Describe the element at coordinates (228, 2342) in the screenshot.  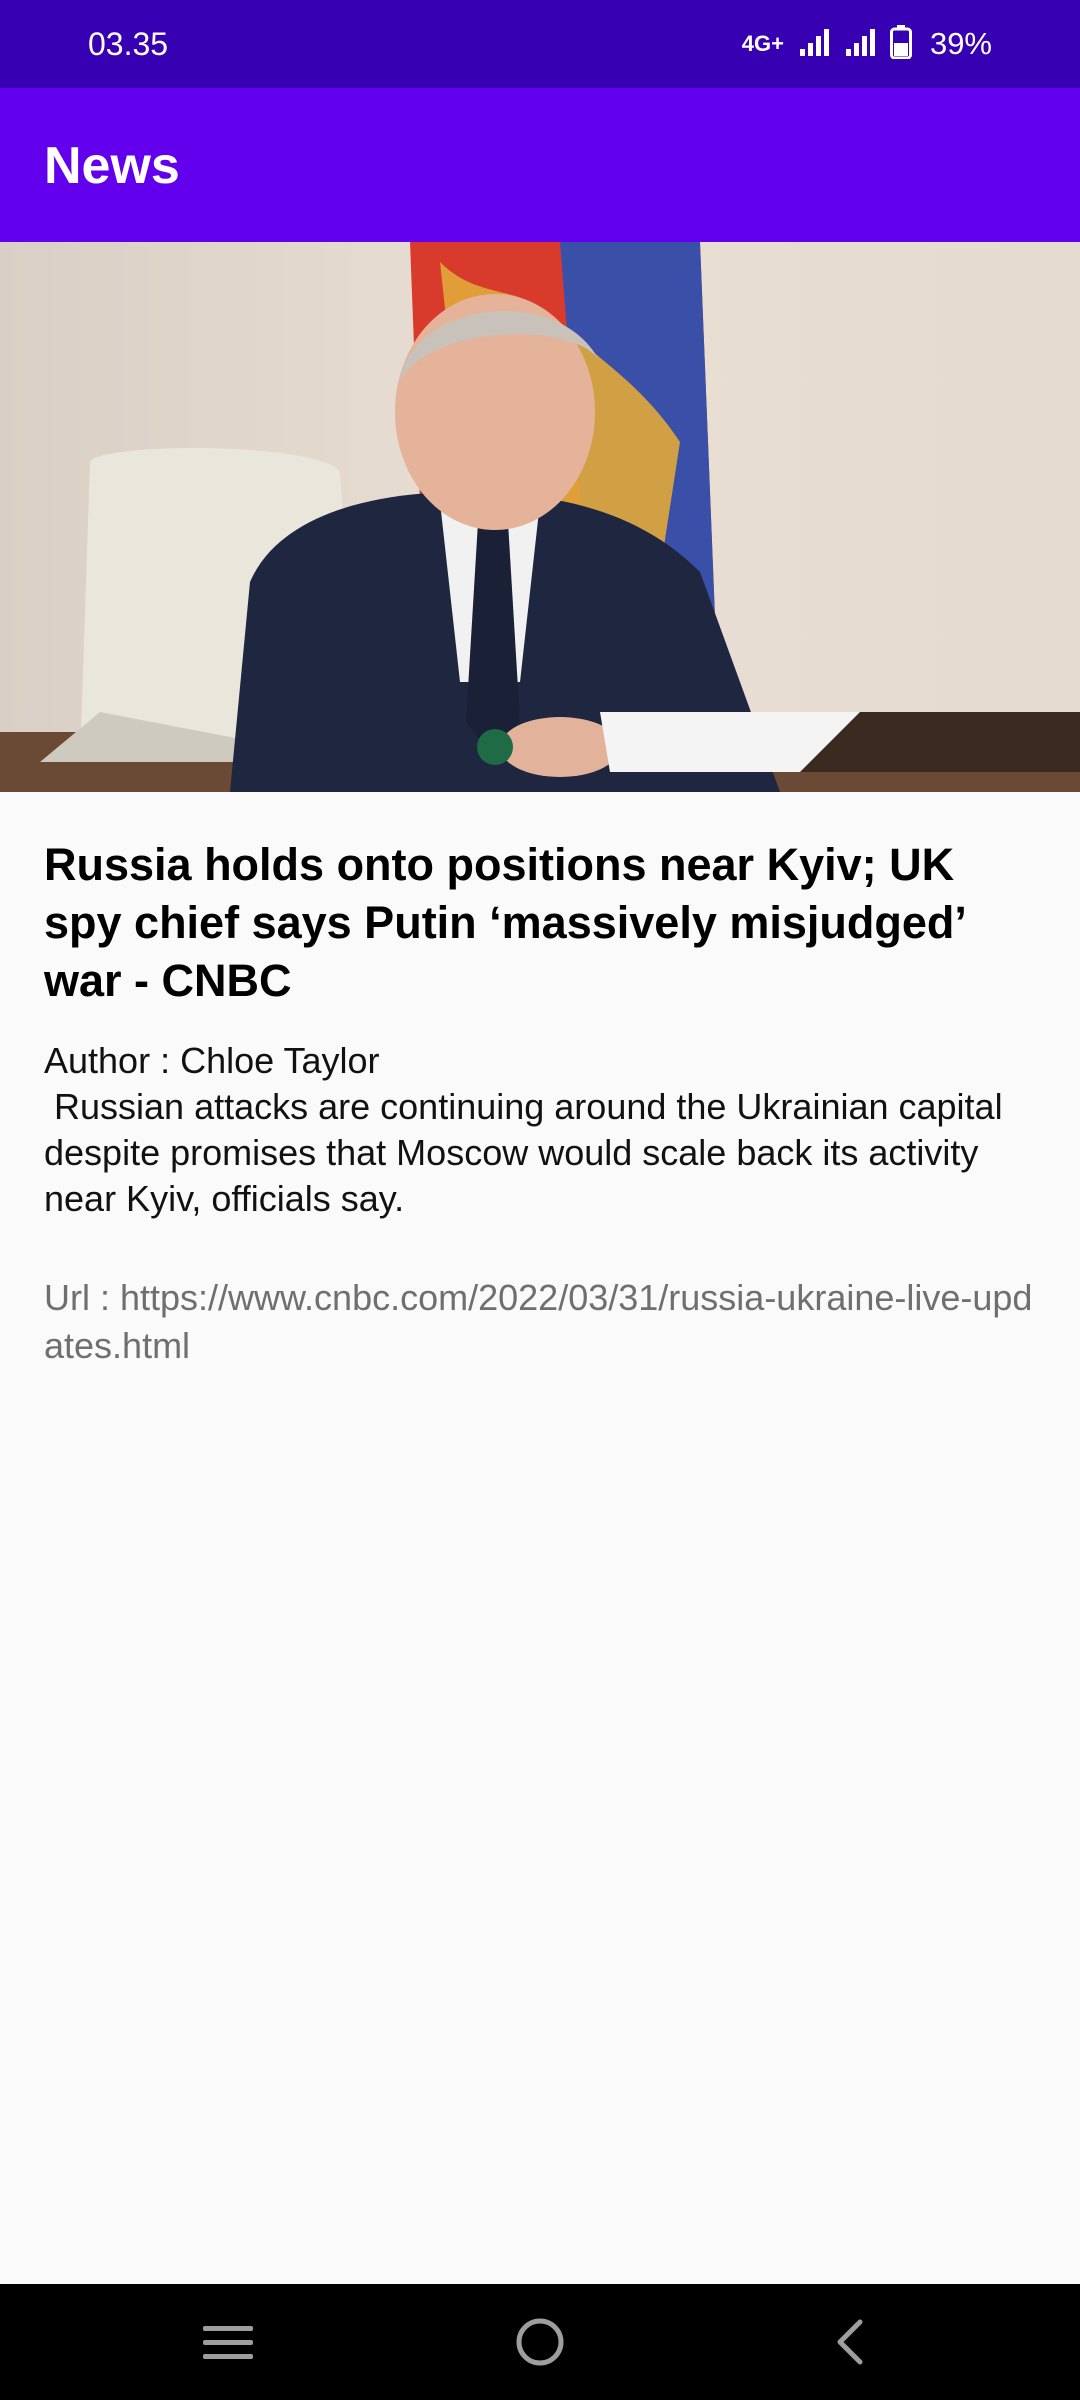
I see `menu-icon` at that location.